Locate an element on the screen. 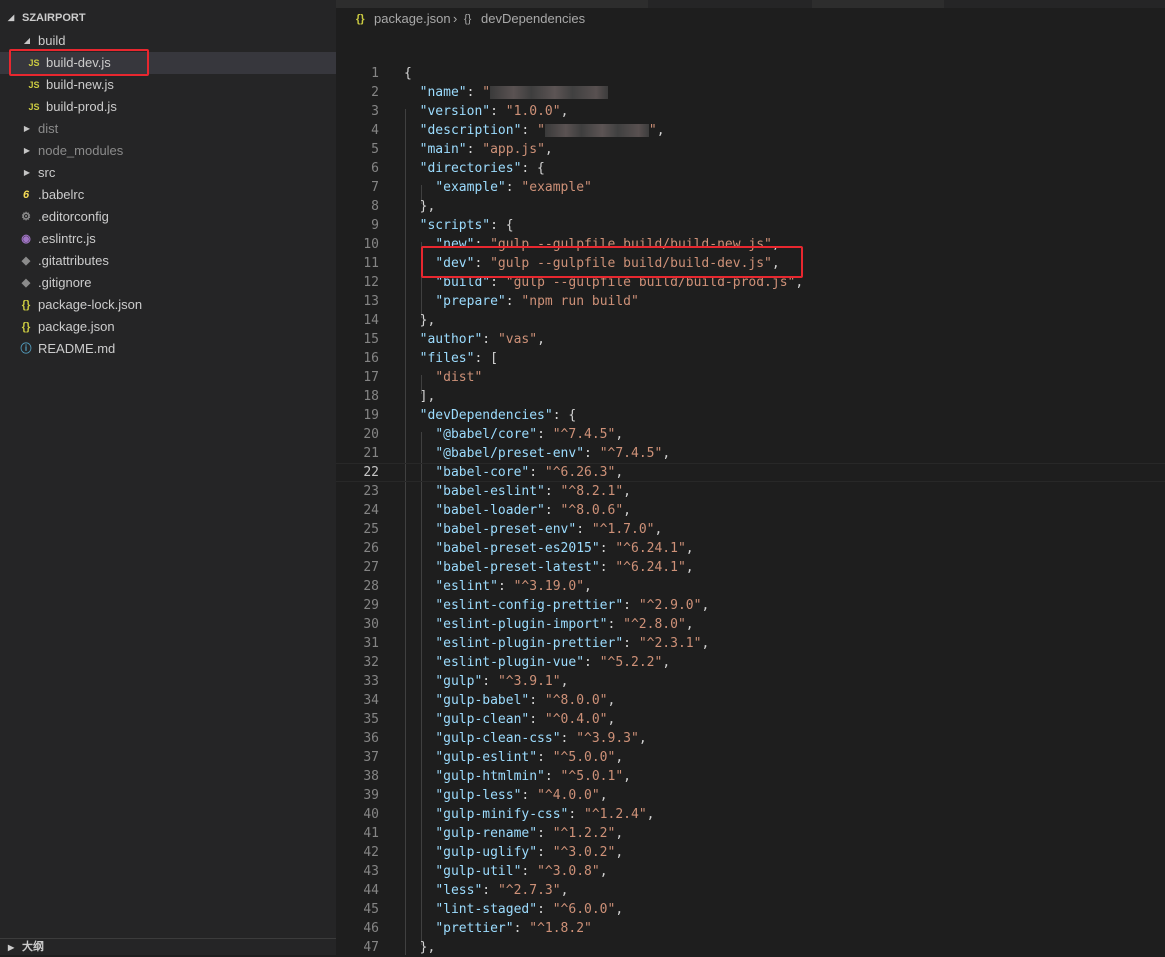 The image size is (1165, 957). breadcrumb-symbol: devDependencies is located at coordinates (533, 19).